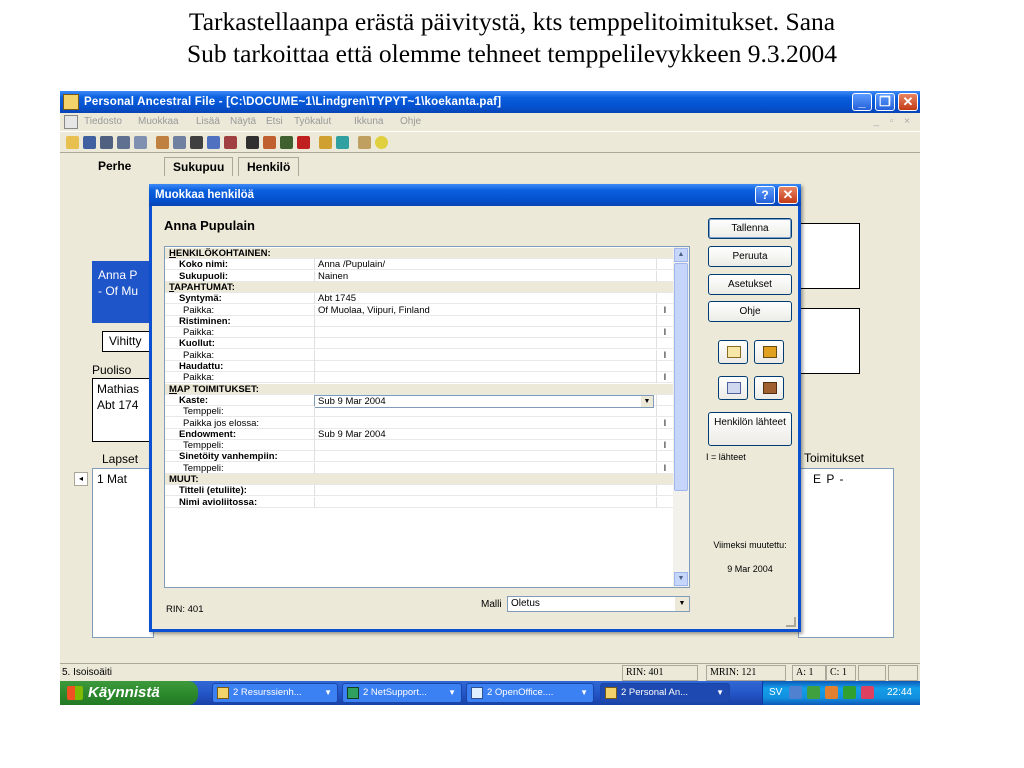 The height and width of the screenshot is (768, 1024). I want to click on merge-icon, so click(303, 142).